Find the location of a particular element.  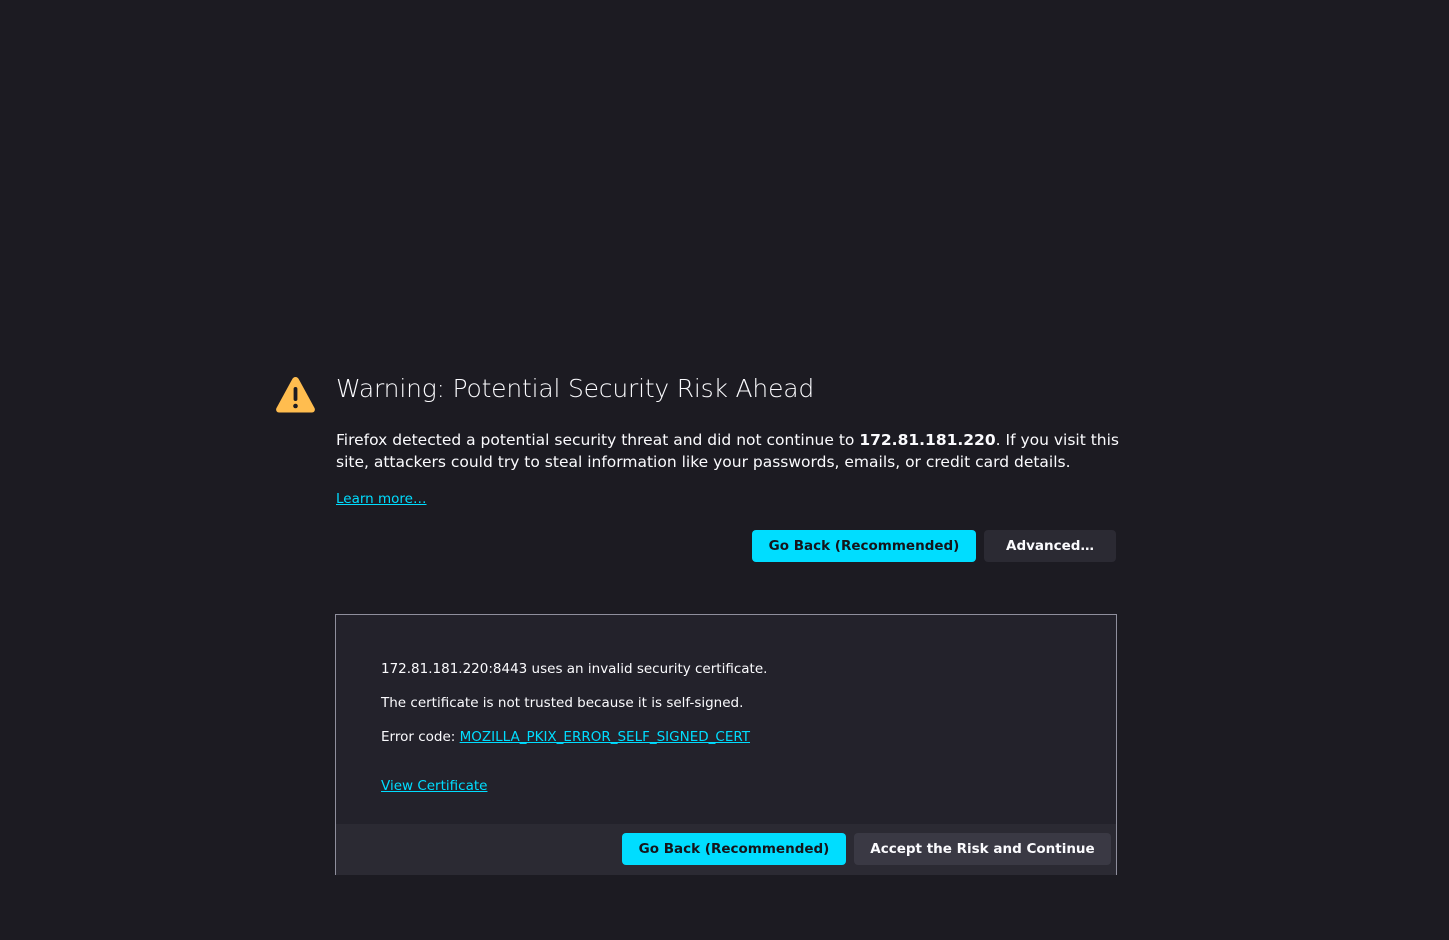

go-back-button: Go Back (Recommended) is located at coordinates (864, 546).